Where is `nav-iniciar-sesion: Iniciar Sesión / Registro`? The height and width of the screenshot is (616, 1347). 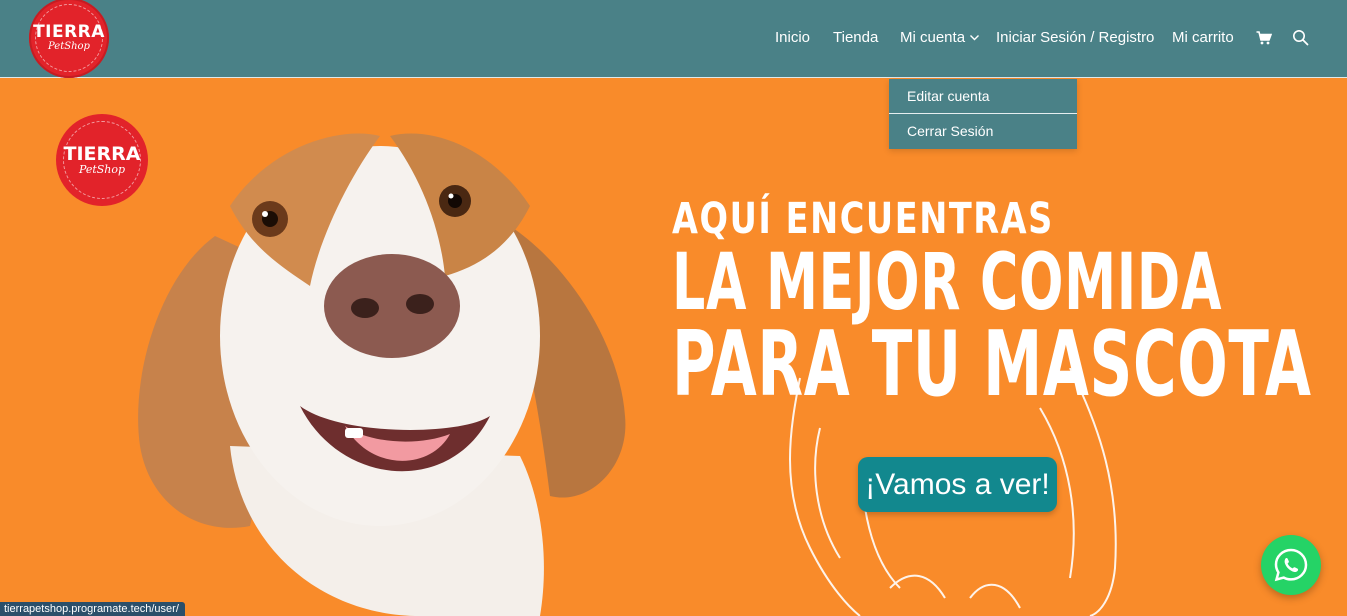
nav-iniciar-sesion: Iniciar Sesión / Registro is located at coordinates (1075, 37).